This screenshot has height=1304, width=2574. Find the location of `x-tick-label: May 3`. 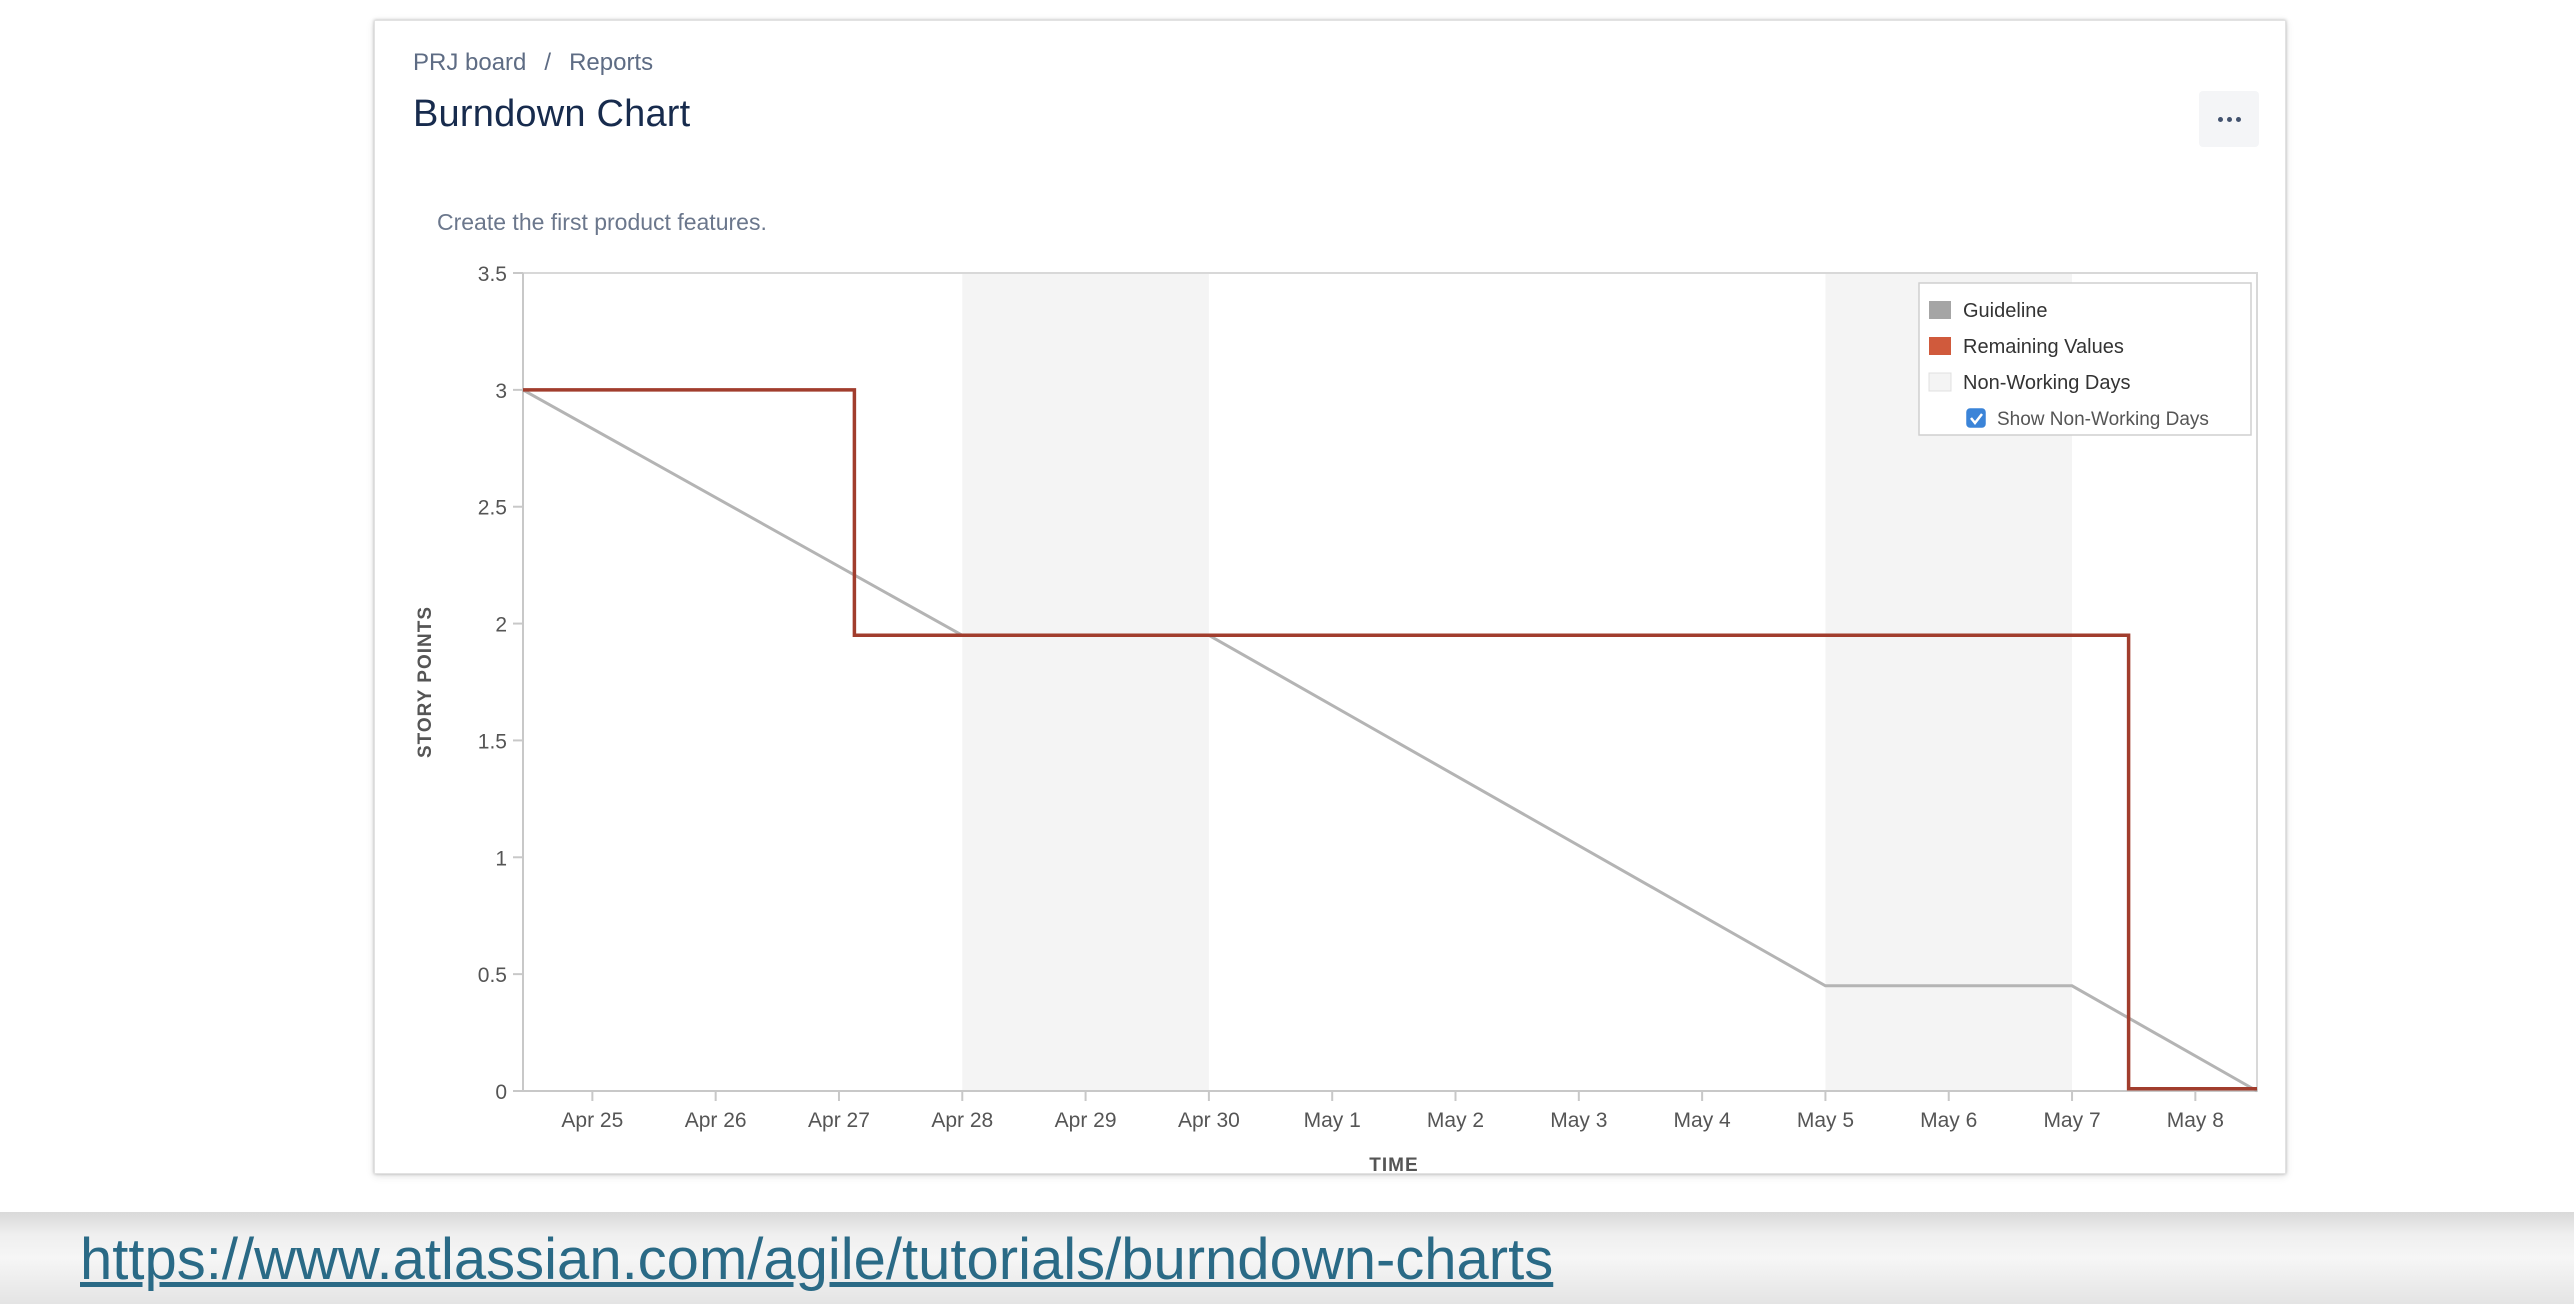

x-tick-label: May 3 is located at coordinates (1578, 1120).